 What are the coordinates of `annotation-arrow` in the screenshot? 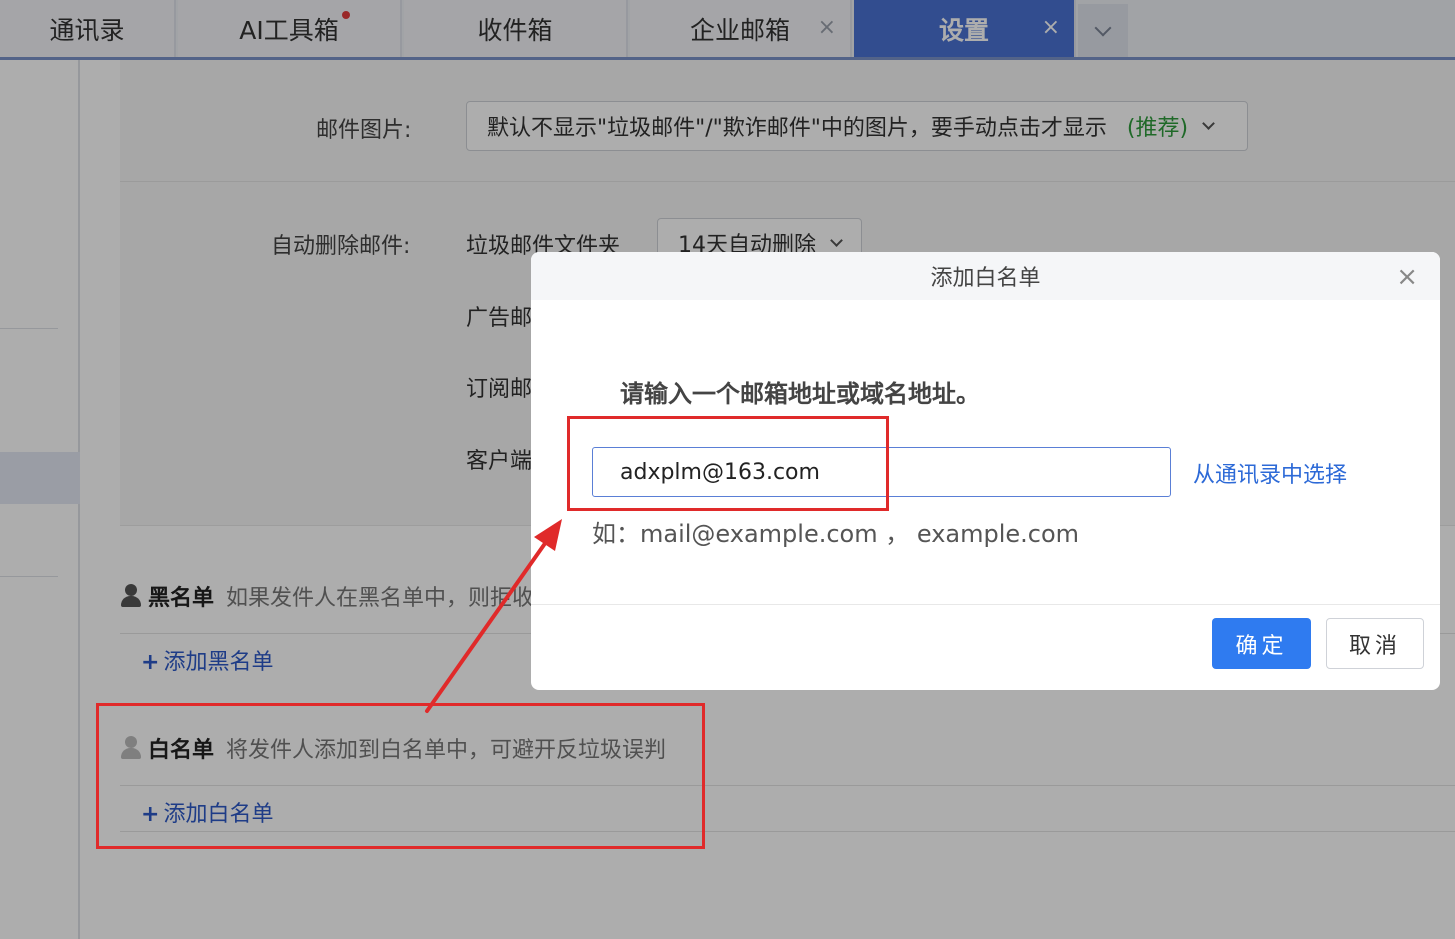 It's located at (493, 616).